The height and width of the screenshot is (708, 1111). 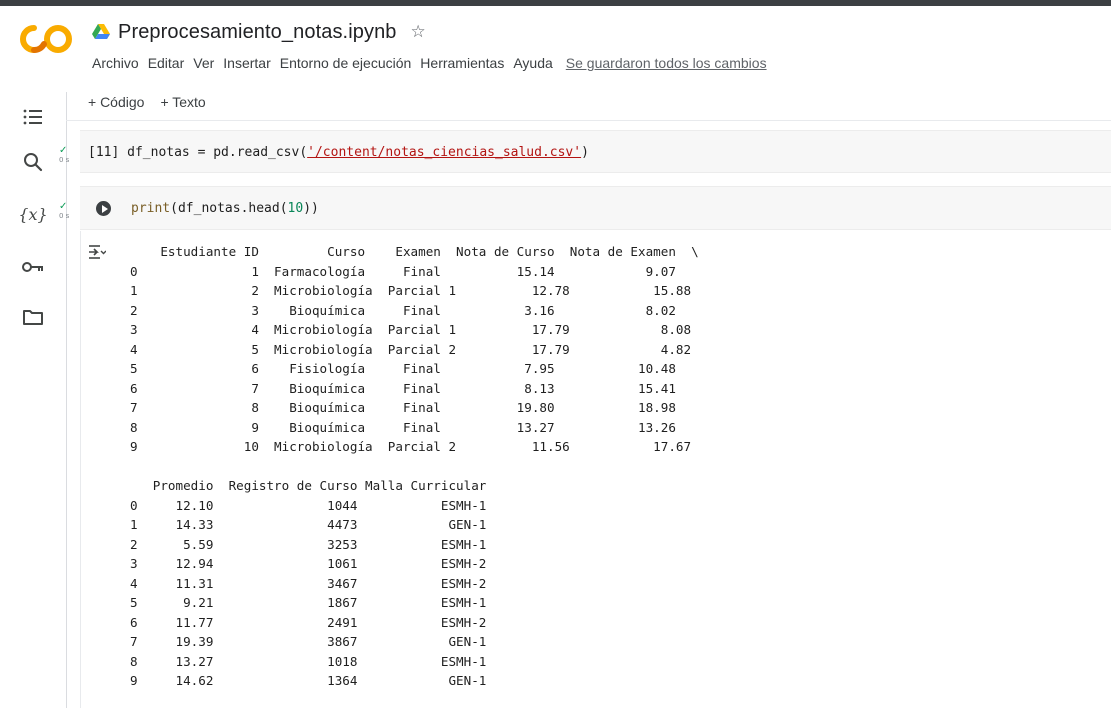 I want to click on folder-icon, so click(x=33, y=317).